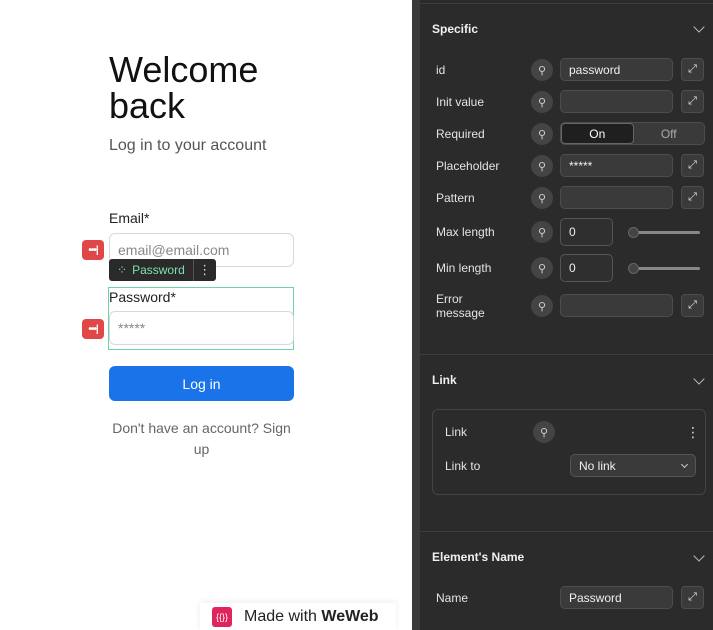  I want to click on link-to-label: Link to, so click(463, 466).